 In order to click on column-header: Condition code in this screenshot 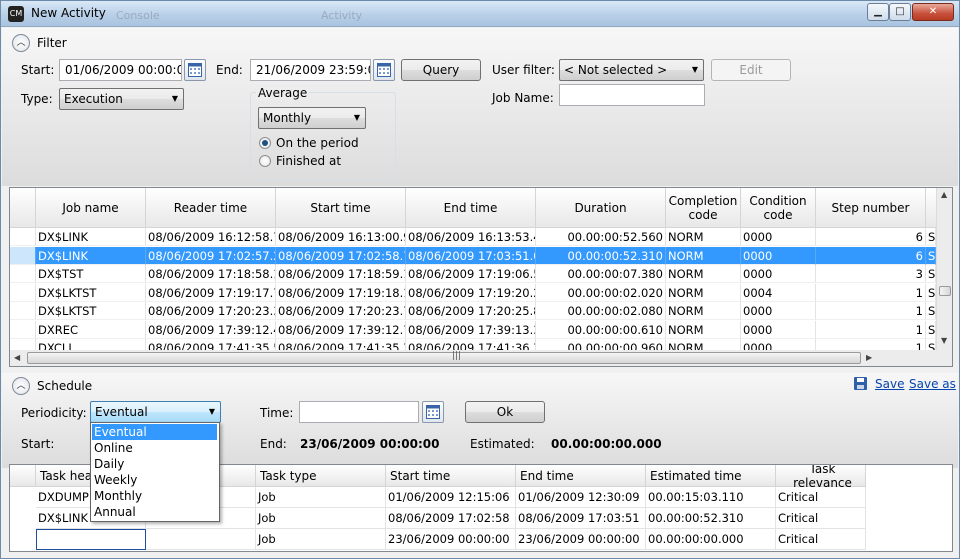, I will do `click(778, 208)`.